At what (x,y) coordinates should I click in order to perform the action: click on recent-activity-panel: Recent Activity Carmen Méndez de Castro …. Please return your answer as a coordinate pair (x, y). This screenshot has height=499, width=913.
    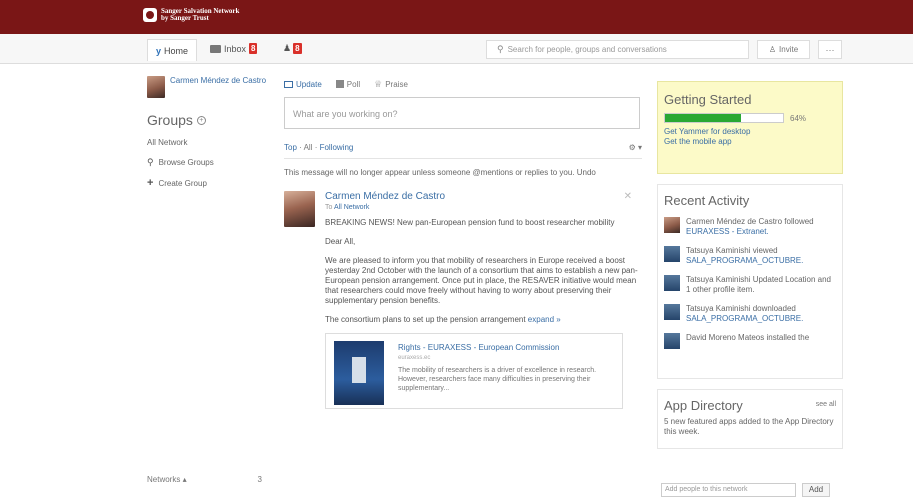
    Looking at the image, I should click on (750, 281).